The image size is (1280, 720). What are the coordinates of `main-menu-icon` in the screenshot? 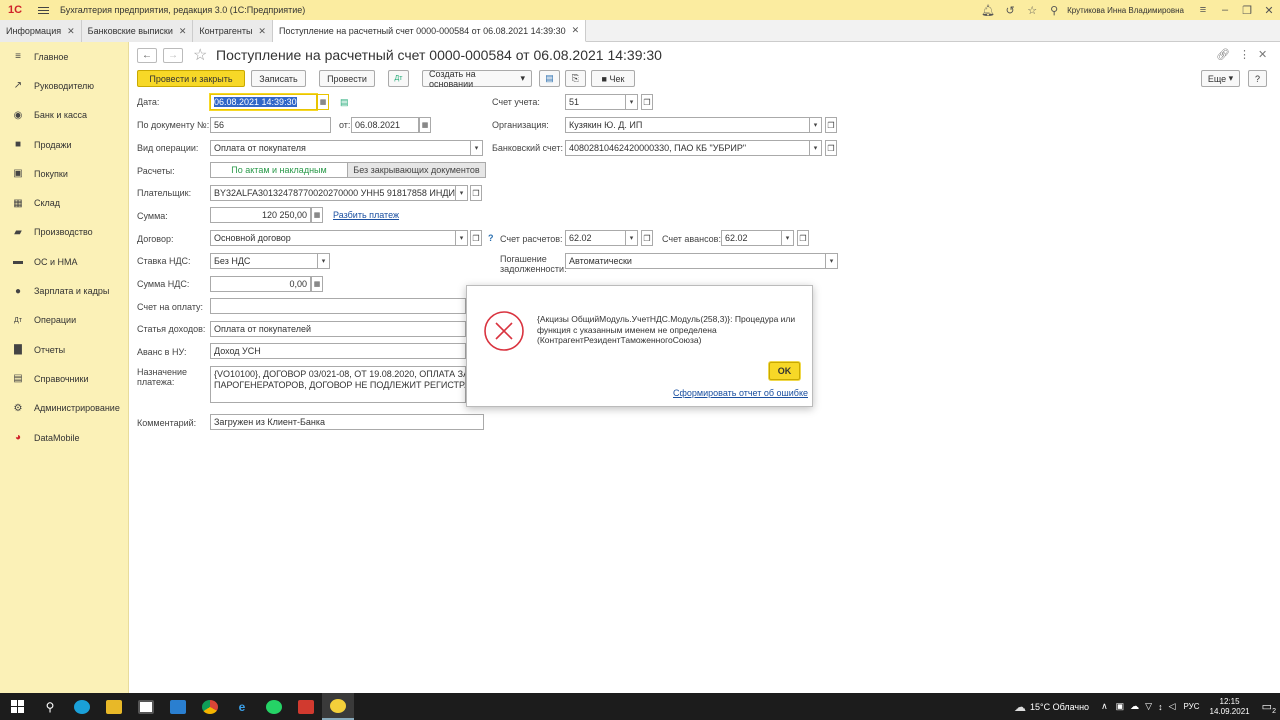 It's located at (45, 10).